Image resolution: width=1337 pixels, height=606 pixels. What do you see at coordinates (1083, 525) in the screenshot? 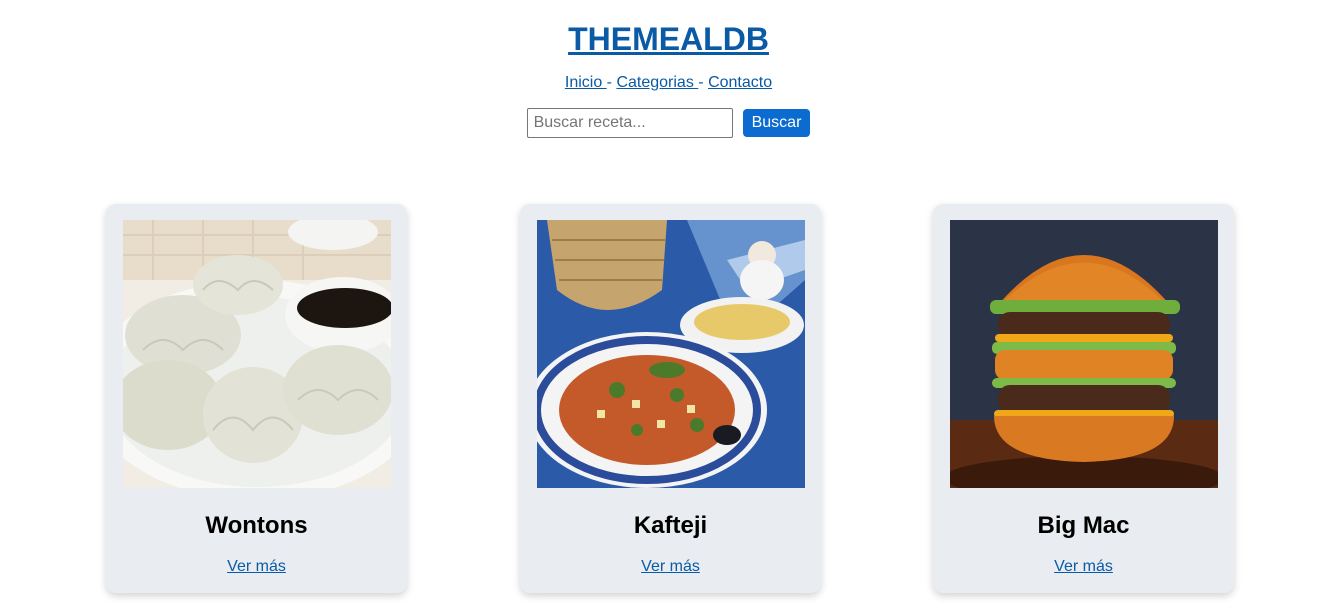
I see `meal-name: Big Mac` at bounding box center [1083, 525].